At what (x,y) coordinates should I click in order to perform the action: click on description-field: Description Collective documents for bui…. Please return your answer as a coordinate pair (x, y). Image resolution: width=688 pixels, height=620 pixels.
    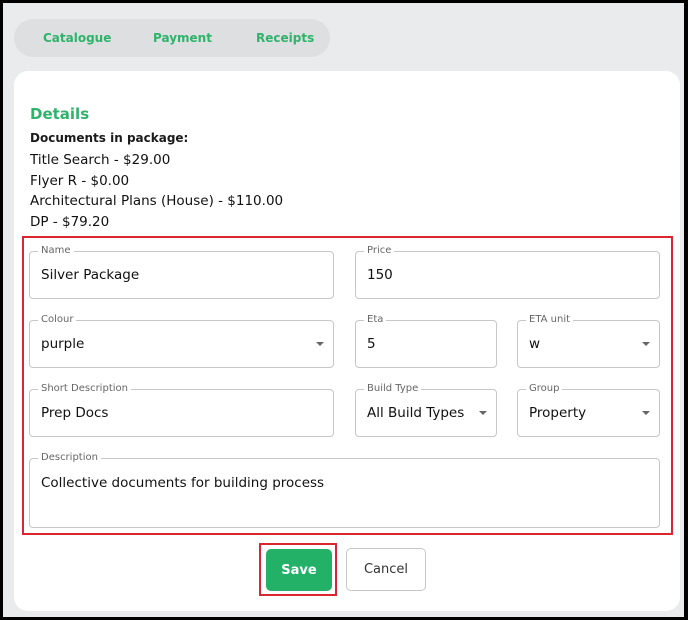
    Looking at the image, I should click on (344, 490).